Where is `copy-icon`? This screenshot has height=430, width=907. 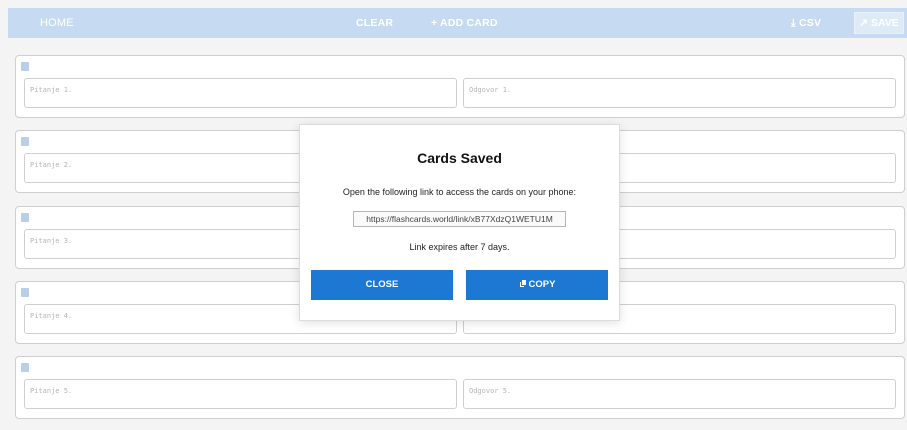 copy-icon is located at coordinates (522, 283).